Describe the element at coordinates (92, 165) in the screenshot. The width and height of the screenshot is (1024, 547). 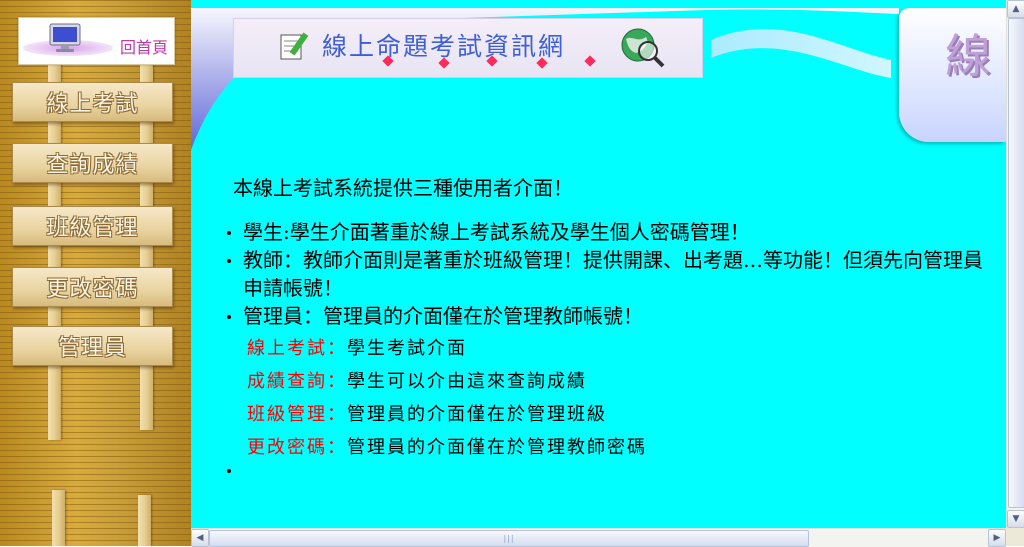
I see `nav-label: 查詢成績` at that location.